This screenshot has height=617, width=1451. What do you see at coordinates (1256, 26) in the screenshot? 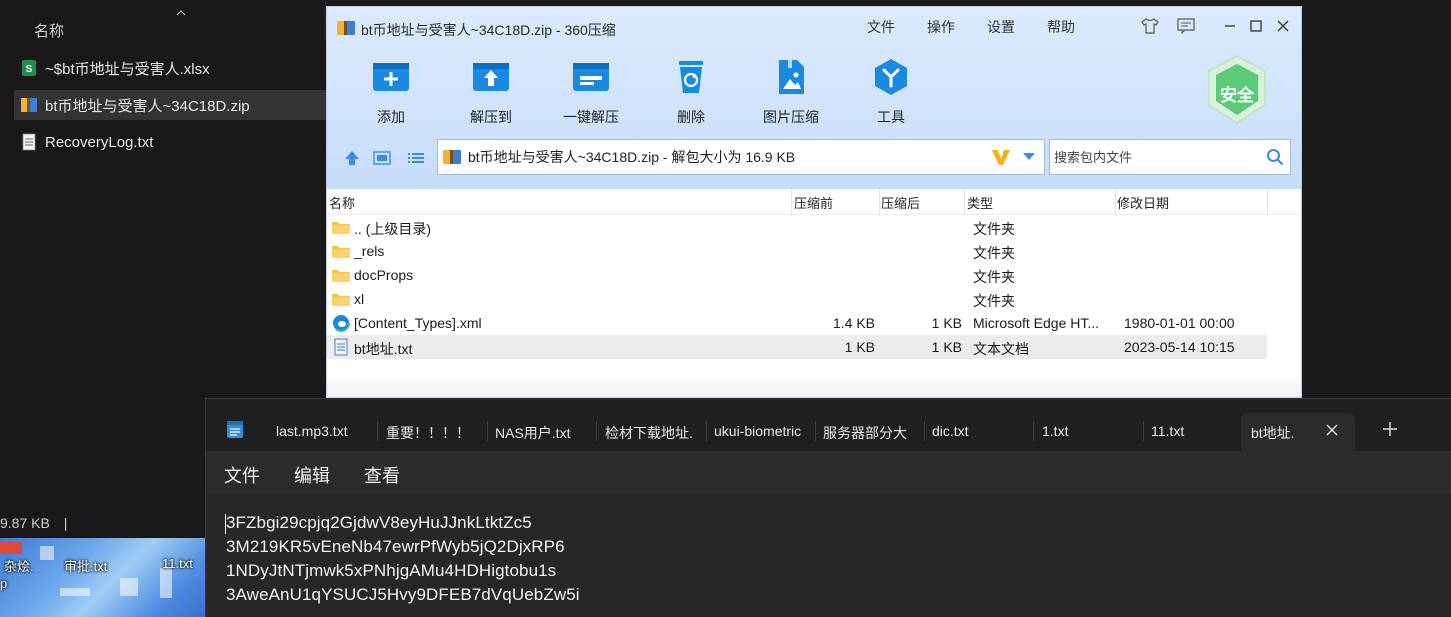
I see `maximize-icon` at bounding box center [1256, 26].